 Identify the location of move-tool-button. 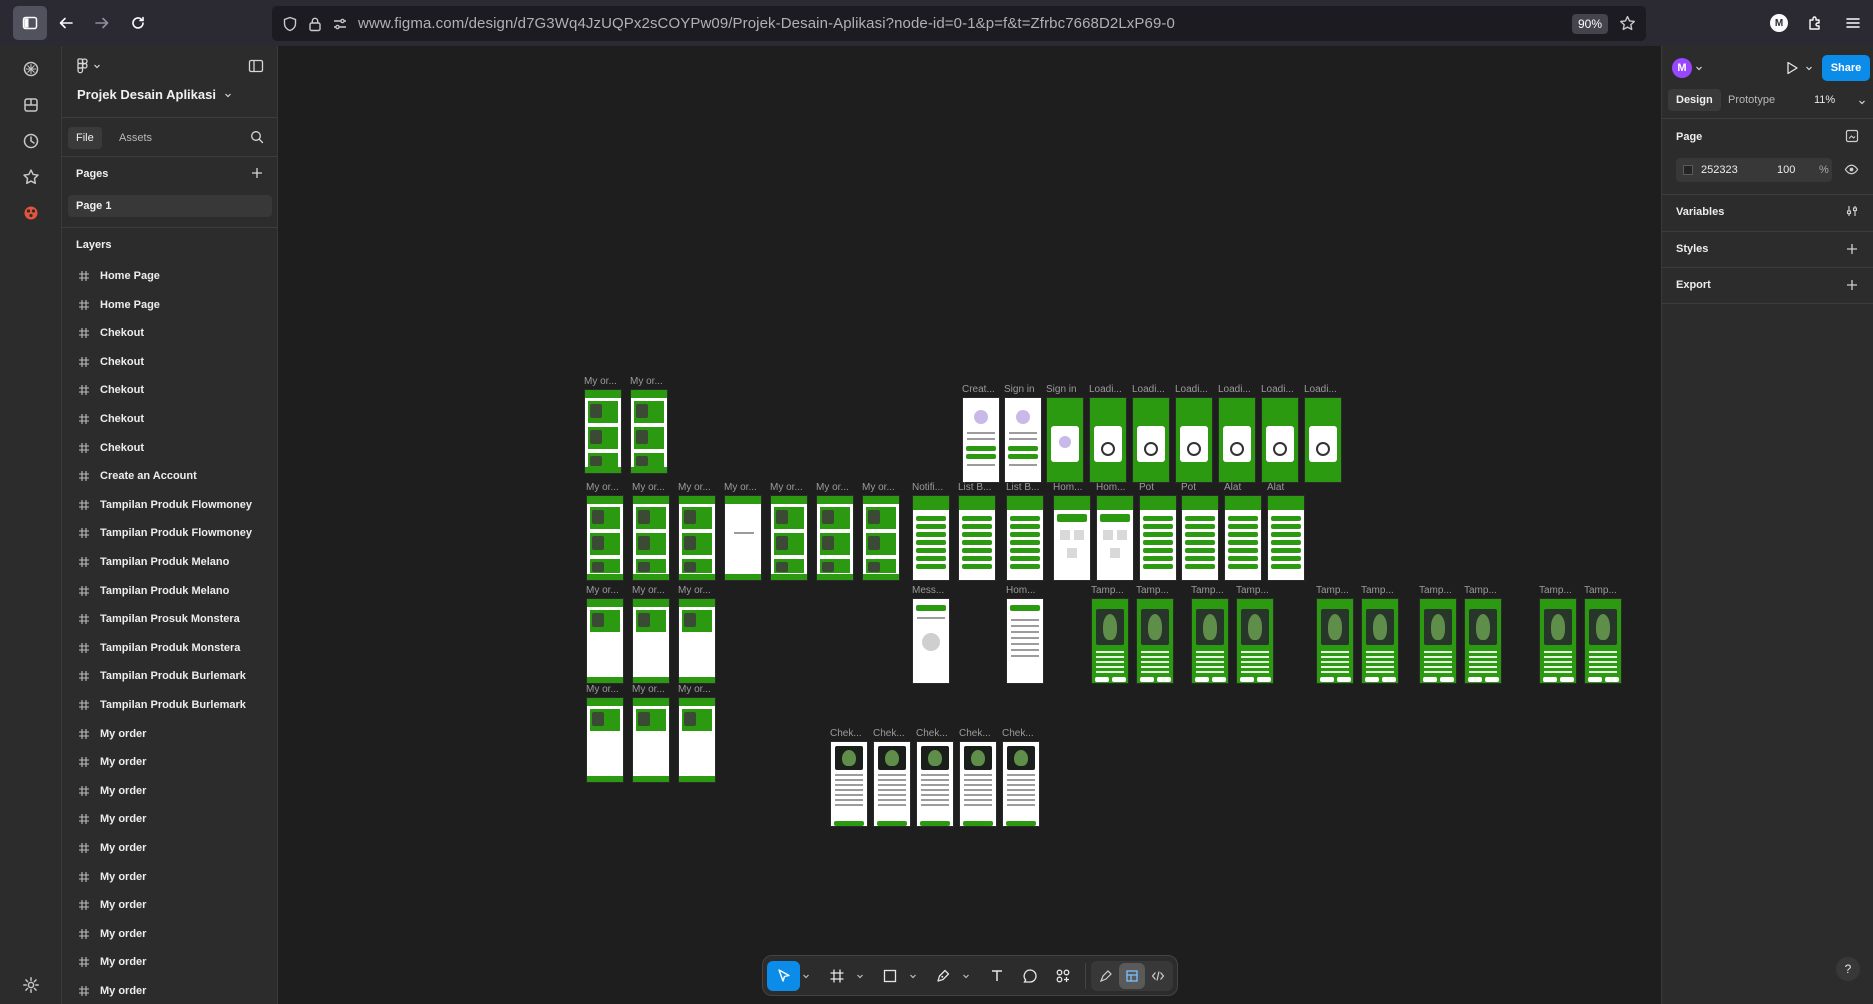
(784, 975).